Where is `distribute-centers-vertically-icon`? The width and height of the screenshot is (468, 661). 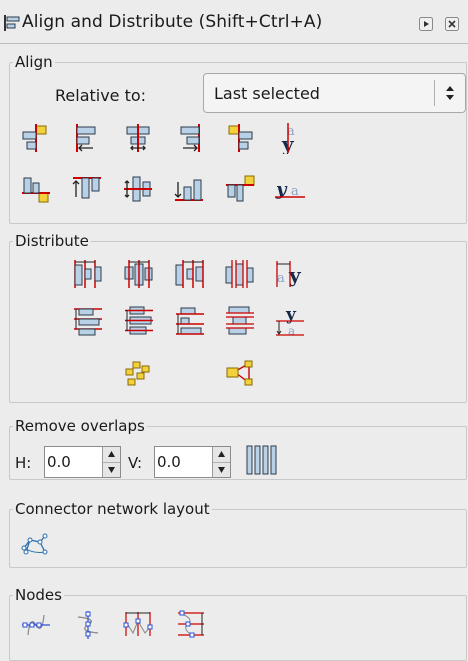
distribute-centers-vertically-icon is located at coordinates (139, 321).